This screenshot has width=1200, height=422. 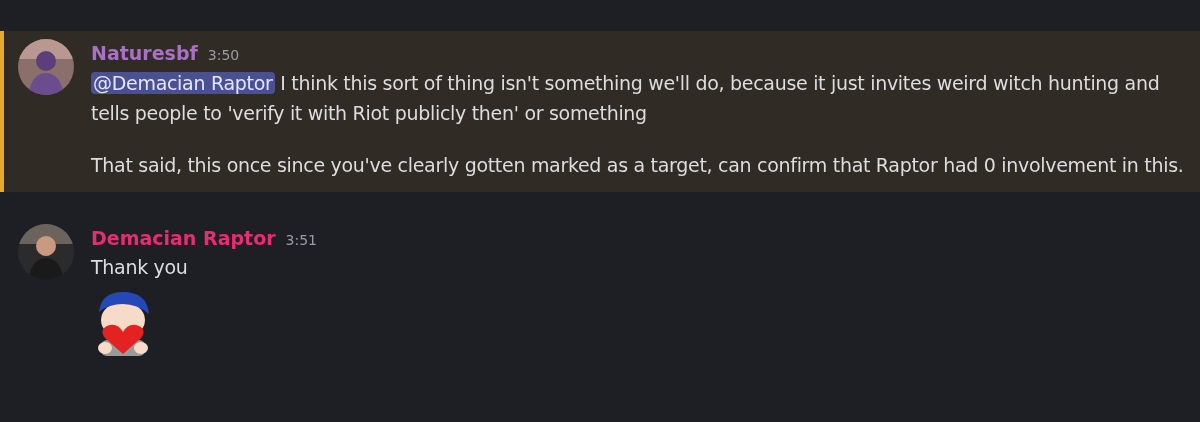 What do you see at coordinates (144, 53) in the screenshot?
I see `author-name: Naturesbf` at bounding box center [144, 53].